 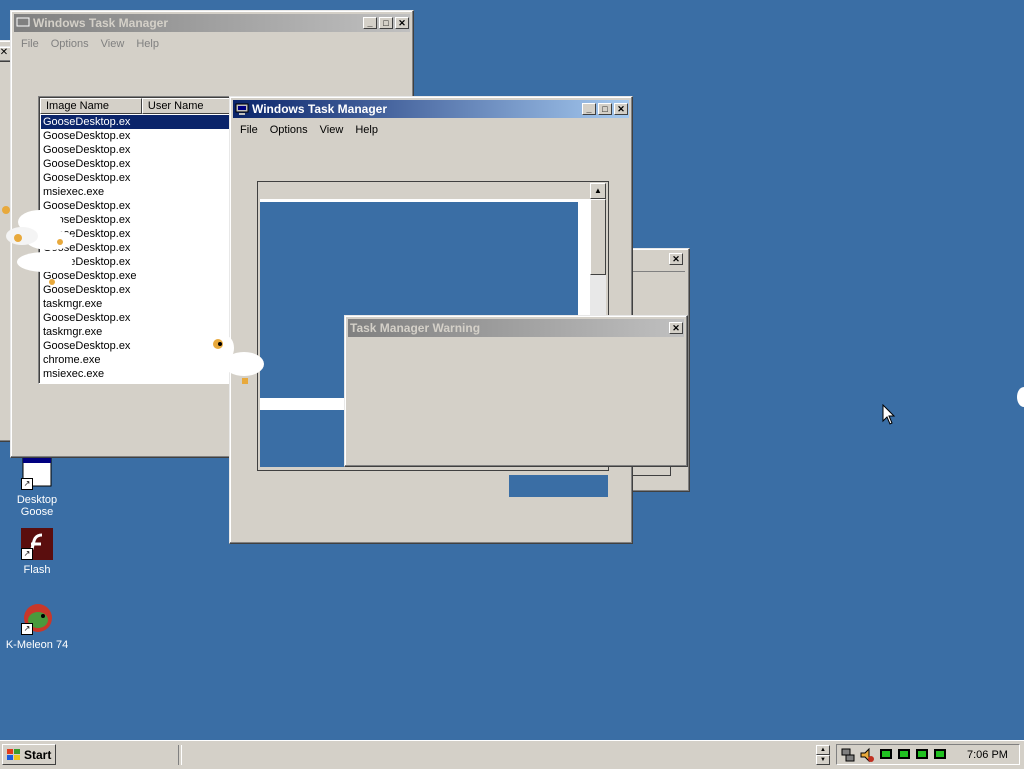 I want to click on scroll-up-button: ▲, so click(x=598, y=191).